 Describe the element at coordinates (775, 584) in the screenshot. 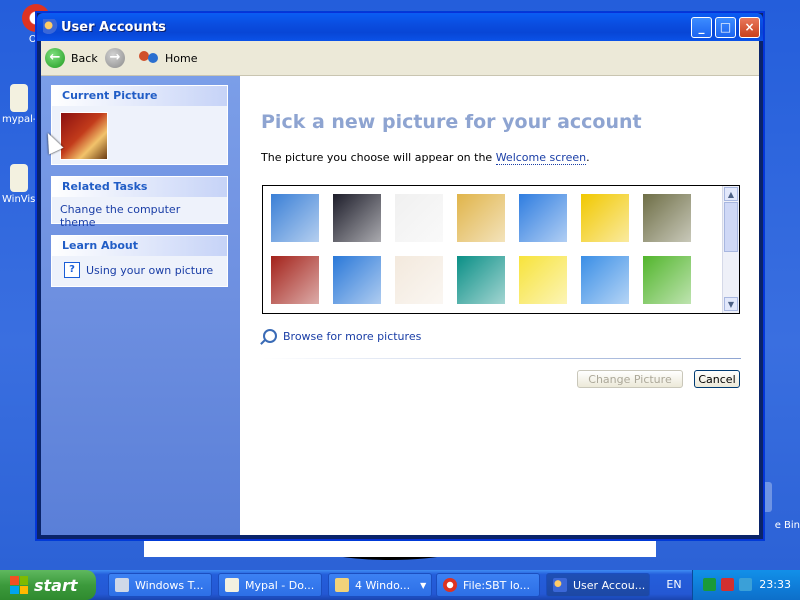

I see `clock: 23:33` at that location.